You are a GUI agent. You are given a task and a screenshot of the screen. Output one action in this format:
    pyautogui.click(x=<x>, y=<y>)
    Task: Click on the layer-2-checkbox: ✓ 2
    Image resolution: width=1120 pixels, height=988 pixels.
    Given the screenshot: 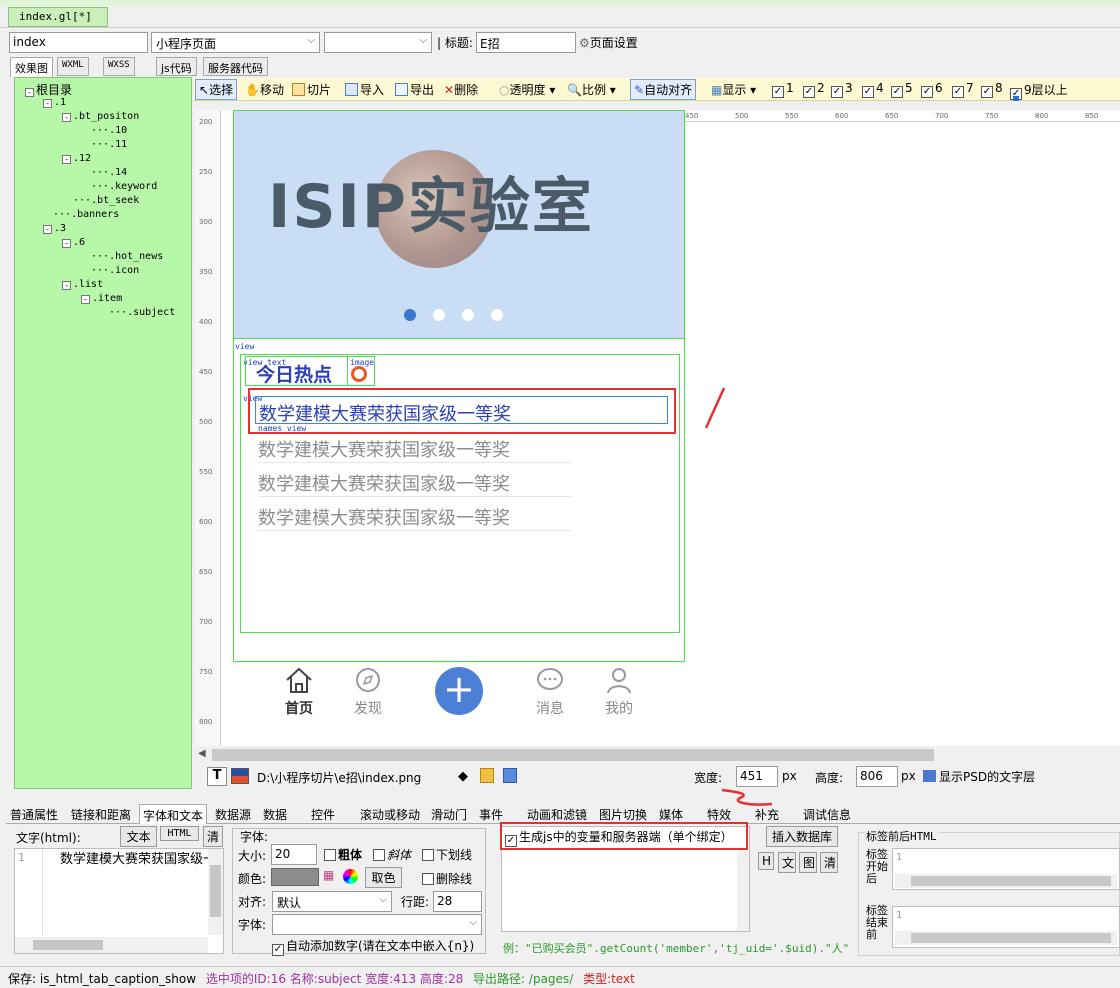 What is the action you would take?
    pyautogui.click(x=814, y=89)
    